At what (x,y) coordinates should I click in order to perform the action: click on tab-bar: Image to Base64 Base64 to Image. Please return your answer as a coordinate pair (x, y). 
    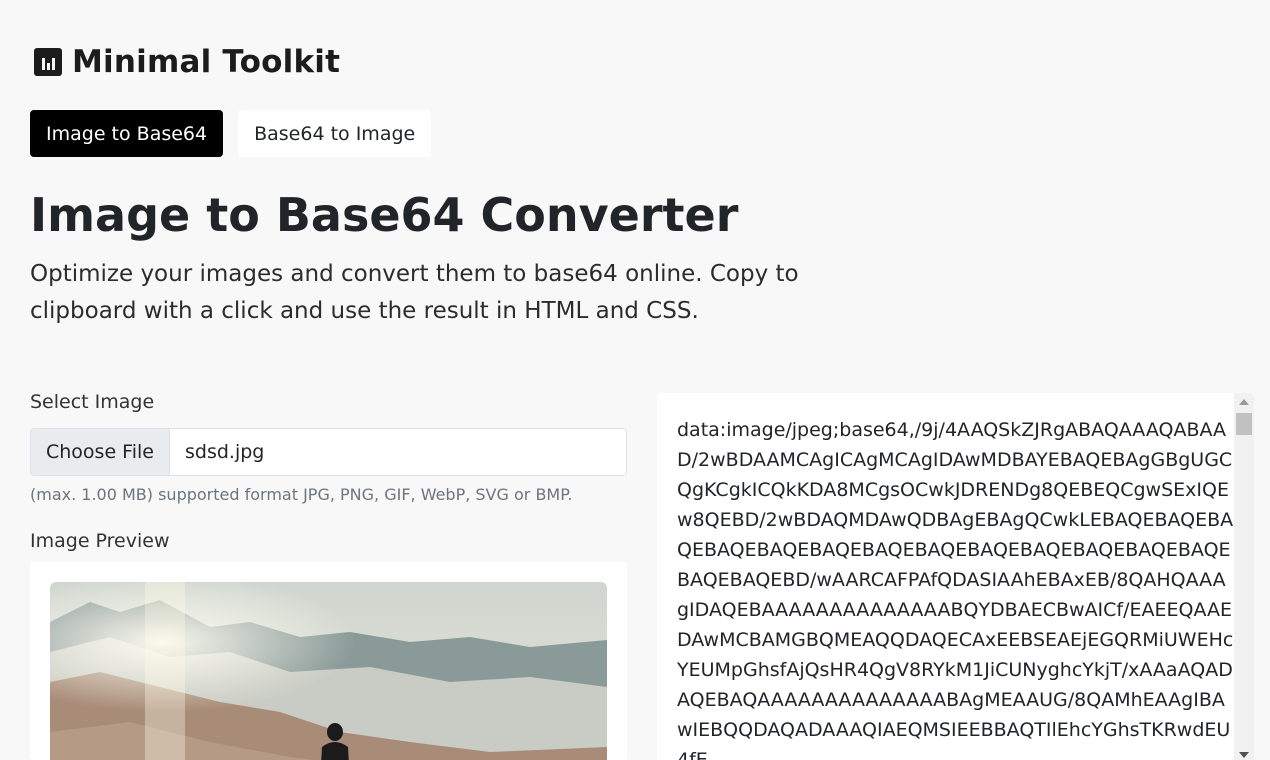
    Looking at the image, I should click on (231, 133).